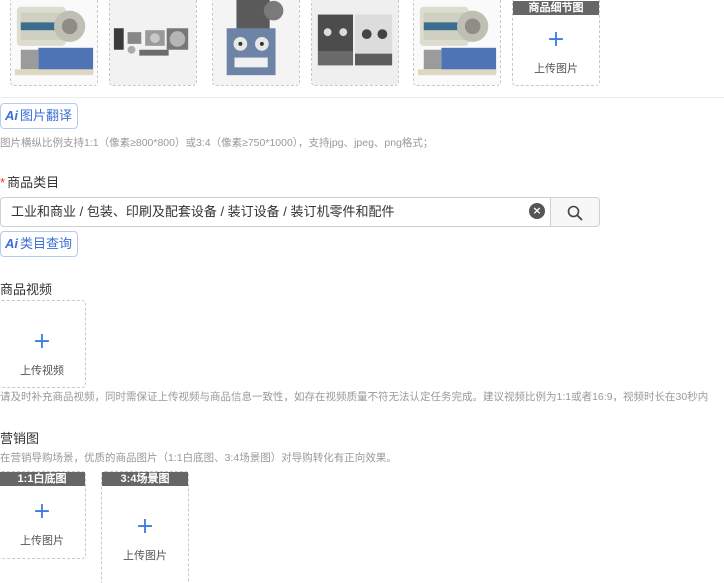  I want to click on scene-image-upload: 3:4场景图 + 上传图片, so click(145, 527).